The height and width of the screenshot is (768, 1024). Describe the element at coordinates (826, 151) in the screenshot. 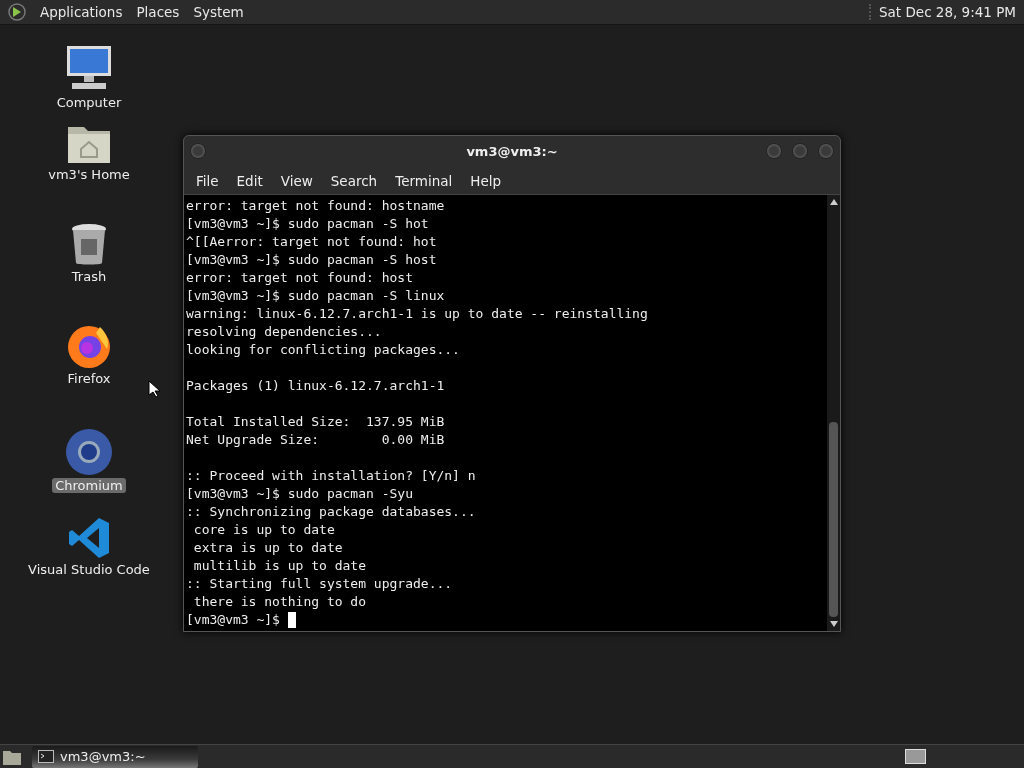

I see `close-button` at that location.